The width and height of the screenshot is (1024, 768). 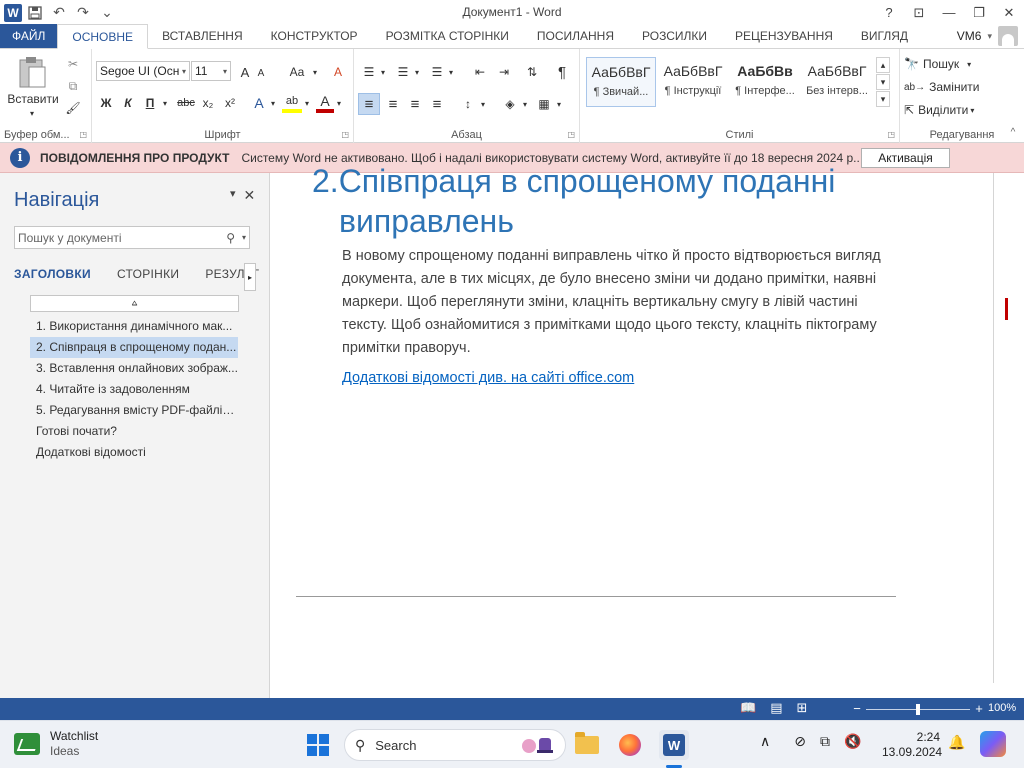 What do you see at coordinates (748, 708) in the screenshot?
I see `read-mode-icon: 📖` at bounding box center [748, 708].